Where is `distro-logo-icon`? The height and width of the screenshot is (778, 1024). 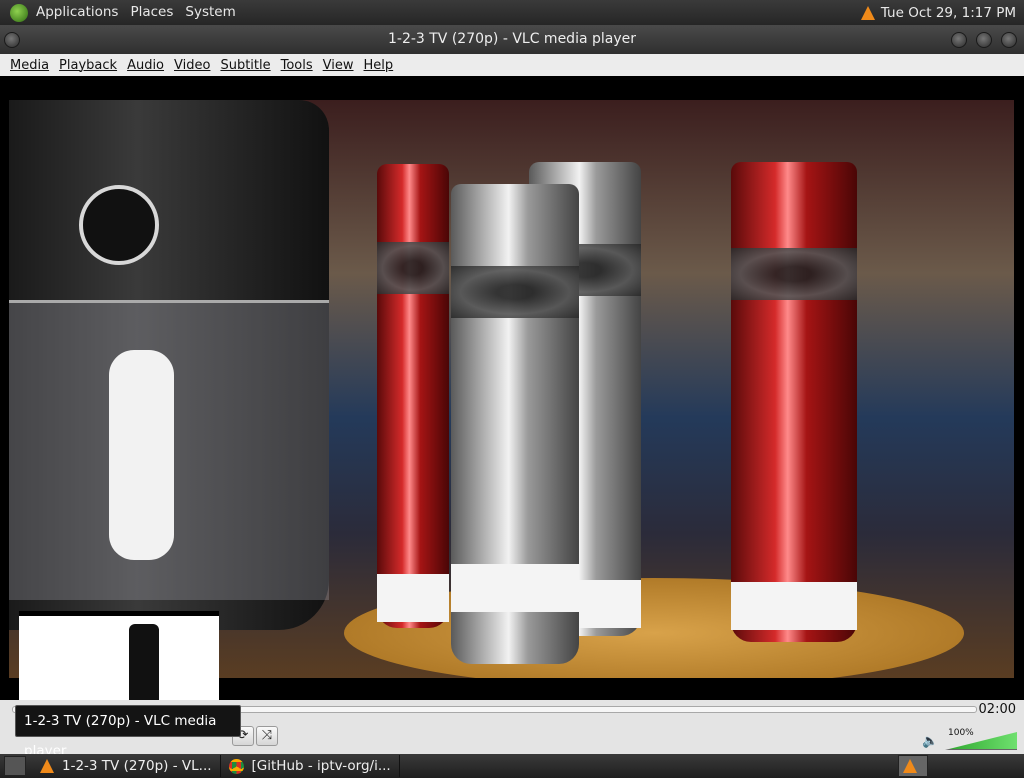
distro-logo-icon is located at coordinates (19, 12).